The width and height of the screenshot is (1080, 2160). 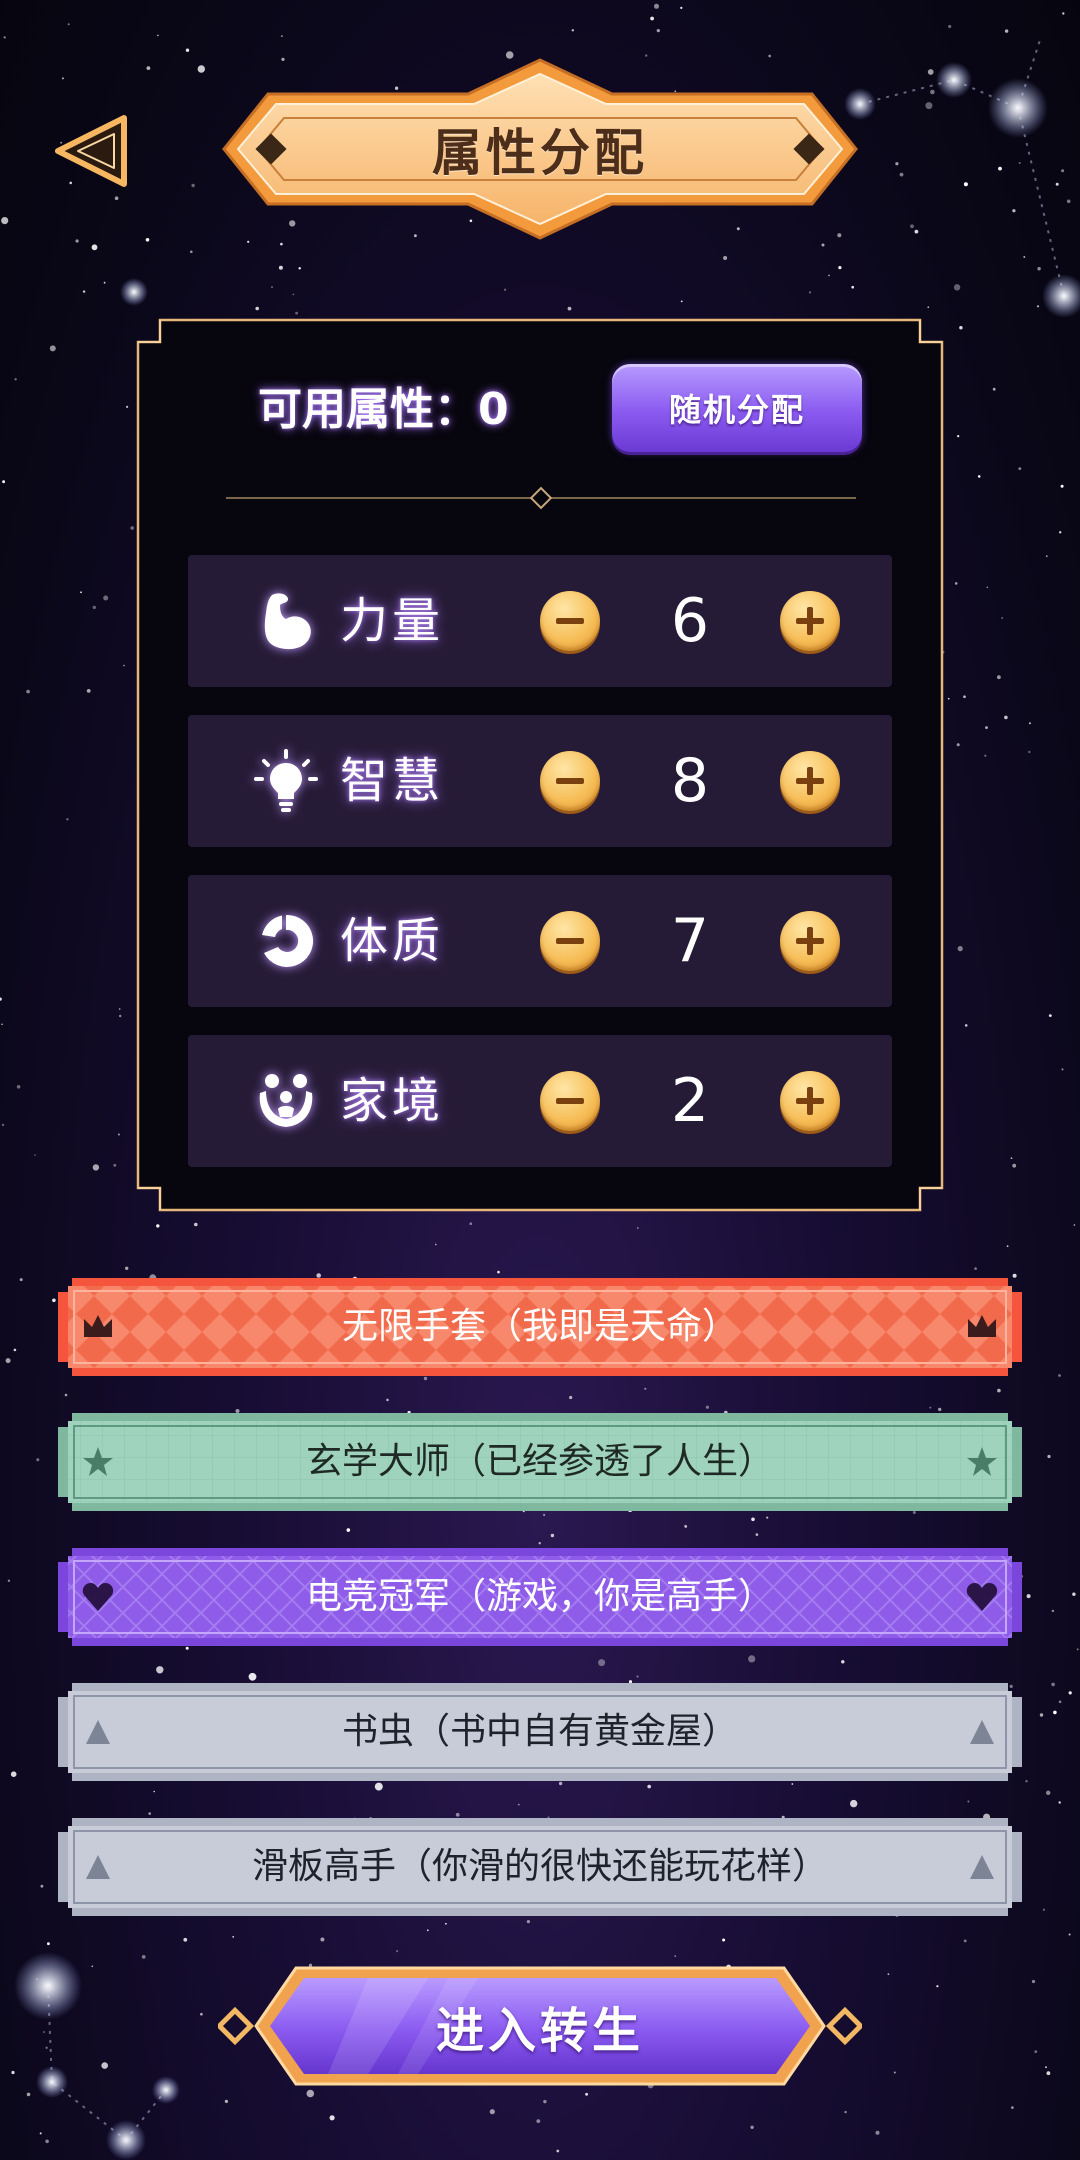 I want to click on talent-card-metaphysics-master: 玄学大师（已经参透了人生）, so click(x=540, y=1462).